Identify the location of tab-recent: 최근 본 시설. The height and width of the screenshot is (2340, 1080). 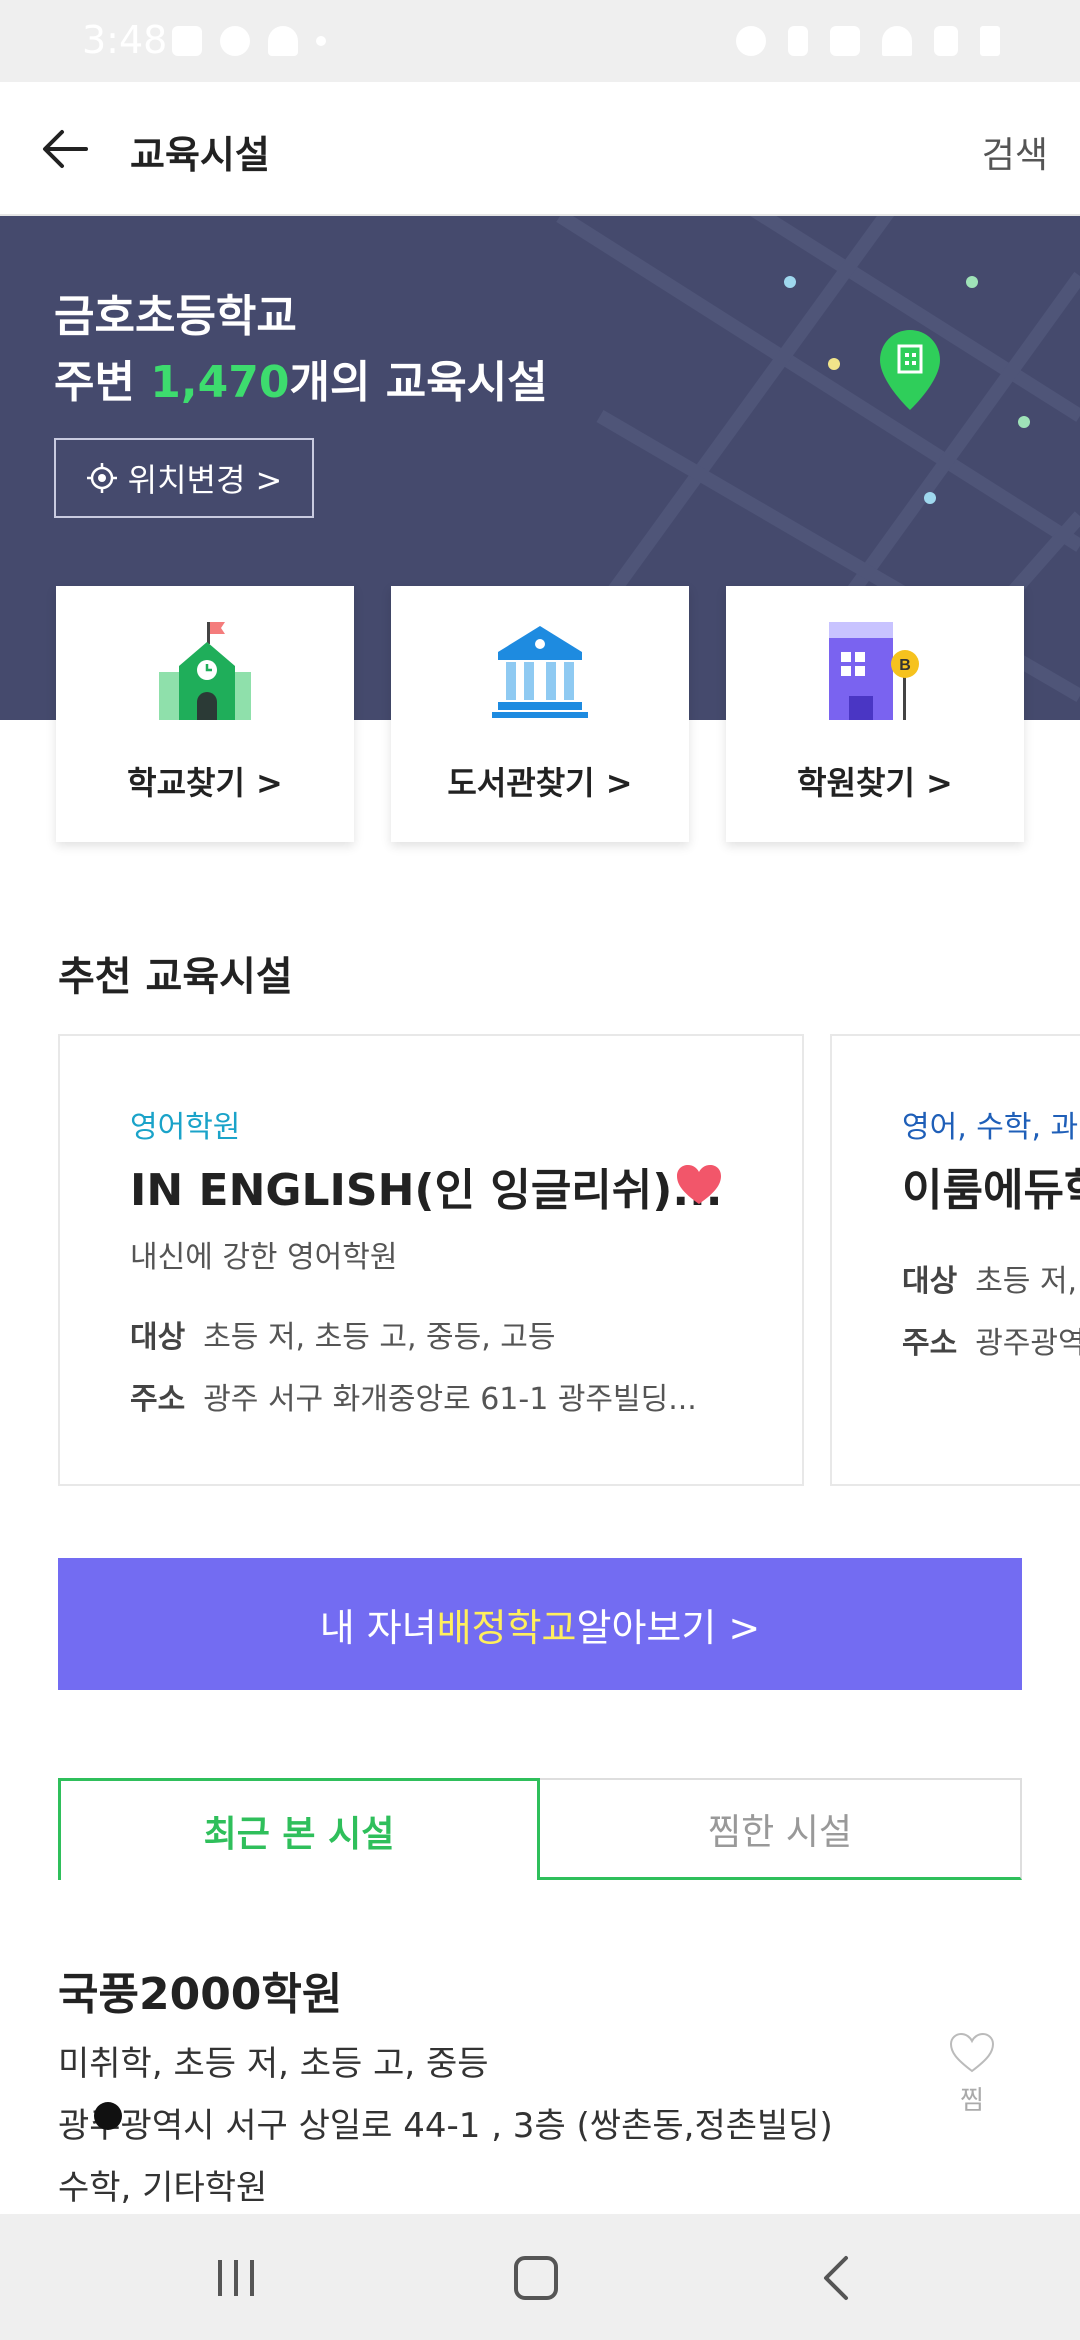
(299, 1829).